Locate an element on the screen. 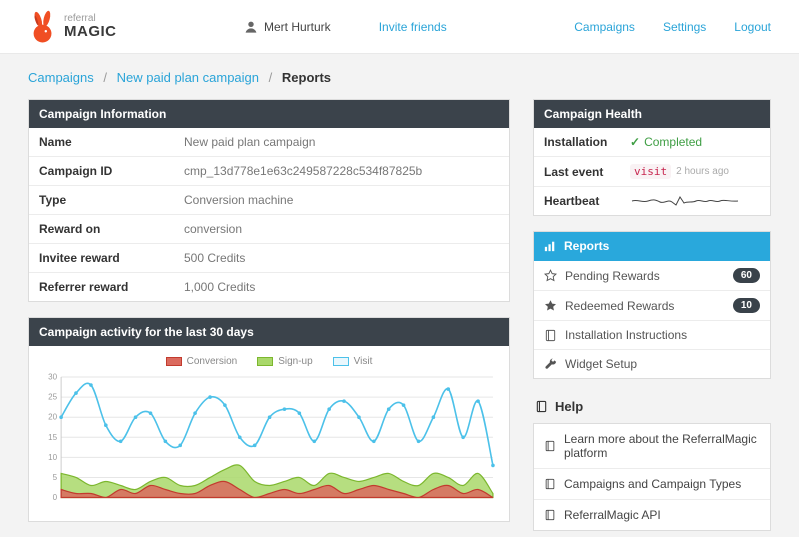 This screenshot has height=537, width=799. info-row-type: Type Conversion machine is located at coordinates (269, 200).